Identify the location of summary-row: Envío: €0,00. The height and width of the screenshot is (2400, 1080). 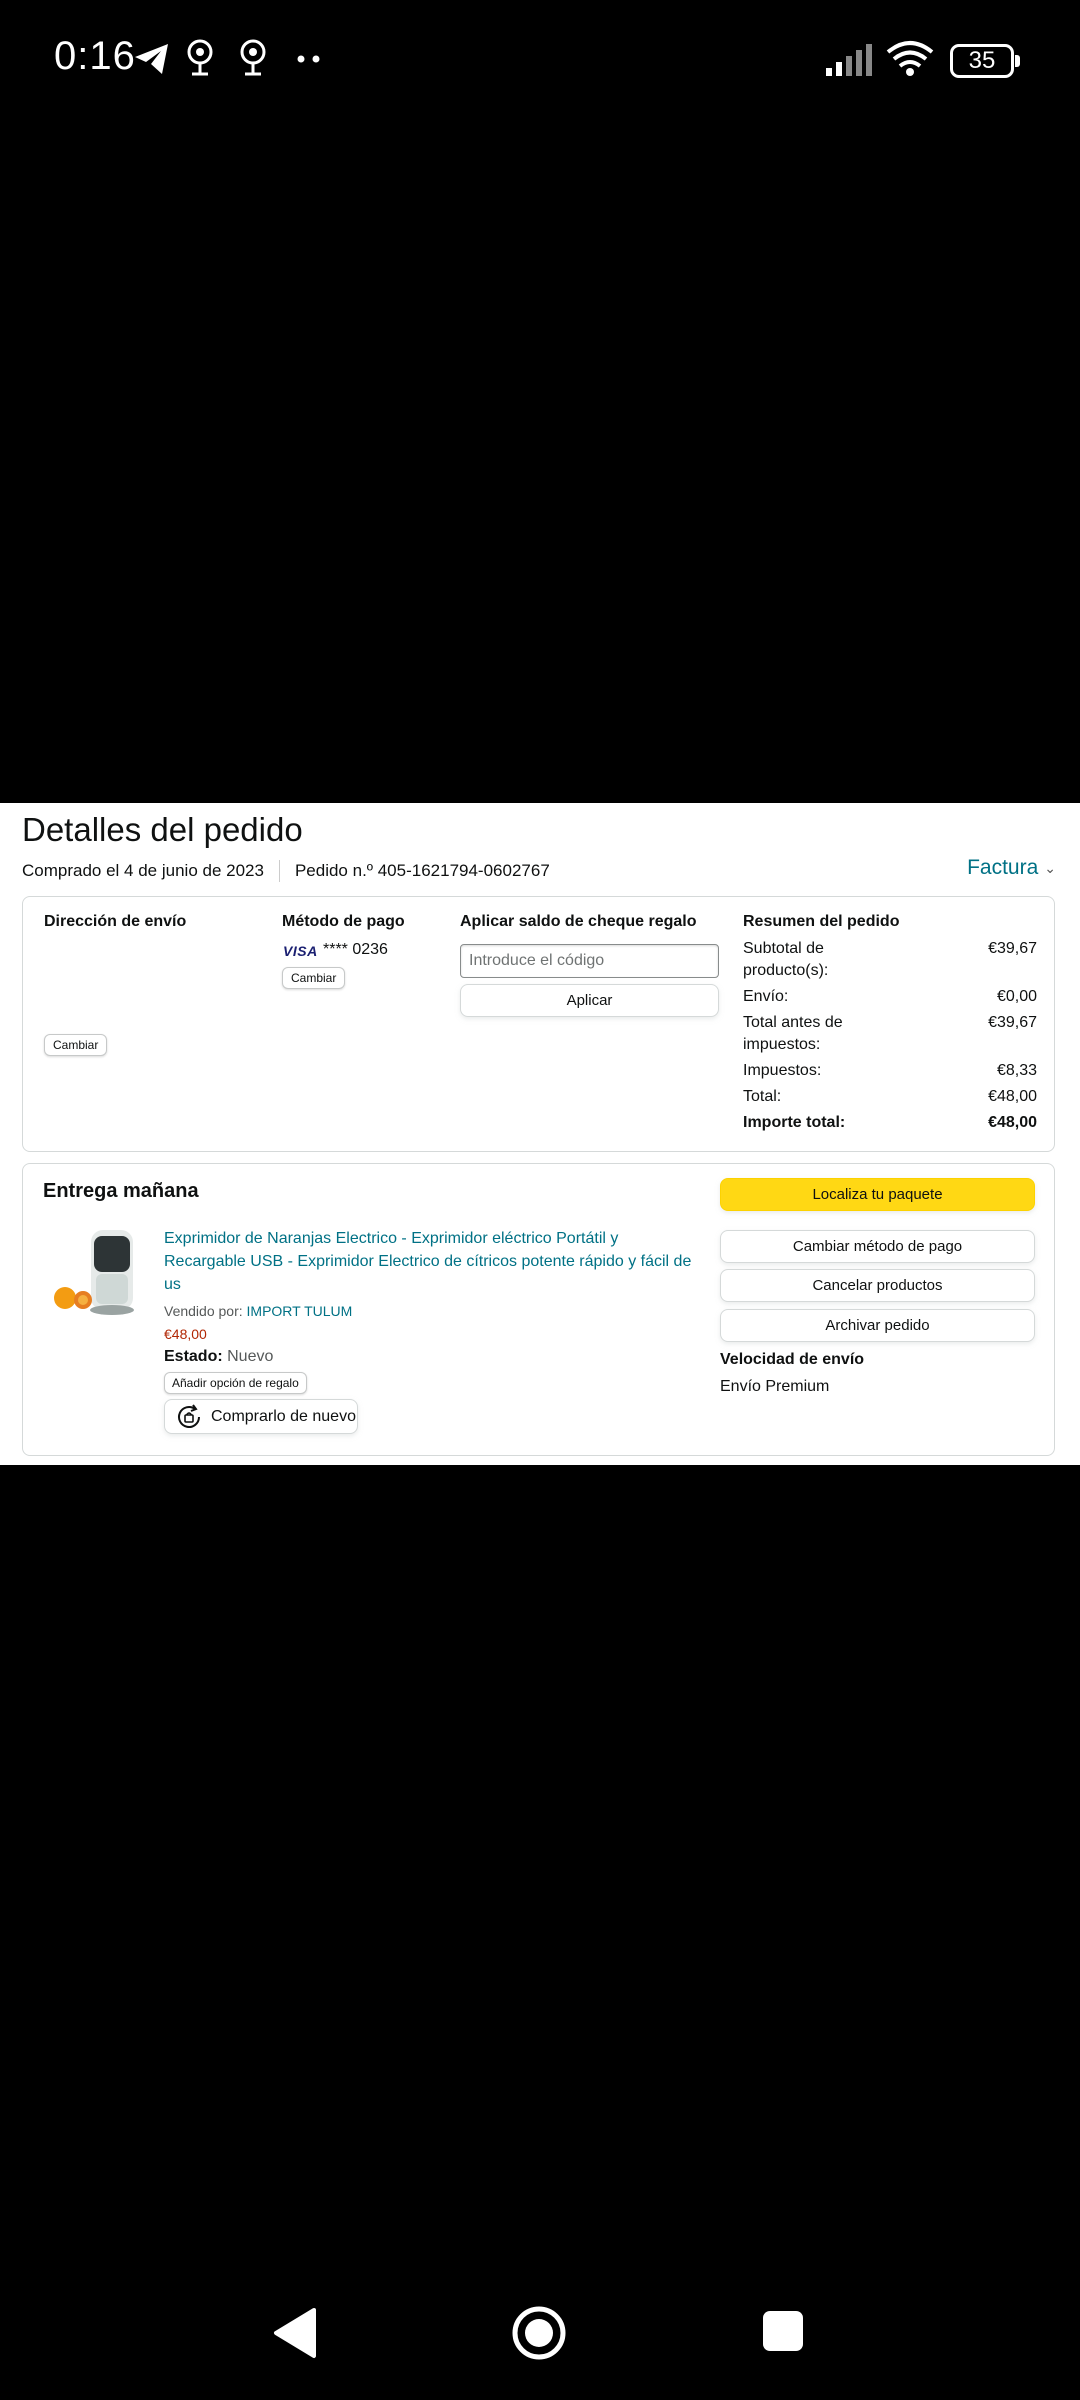
(890, 997).